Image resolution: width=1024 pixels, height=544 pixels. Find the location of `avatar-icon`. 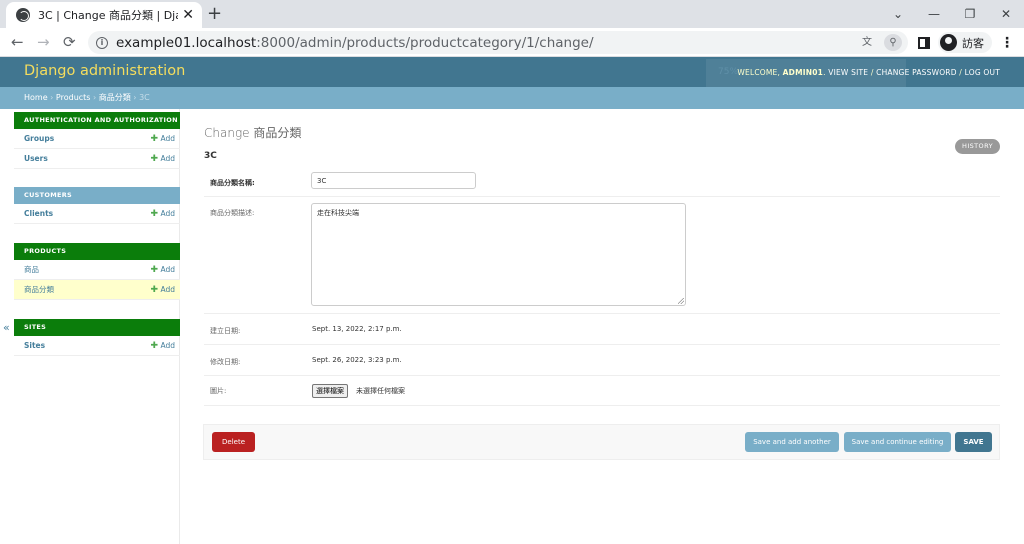

avatar-icon is located at coordinates (948, 42).